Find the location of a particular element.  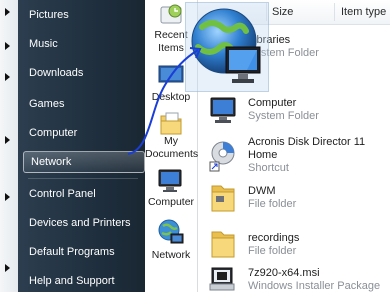

file-row: Computer System Folder is located at coordinates (294, 114).